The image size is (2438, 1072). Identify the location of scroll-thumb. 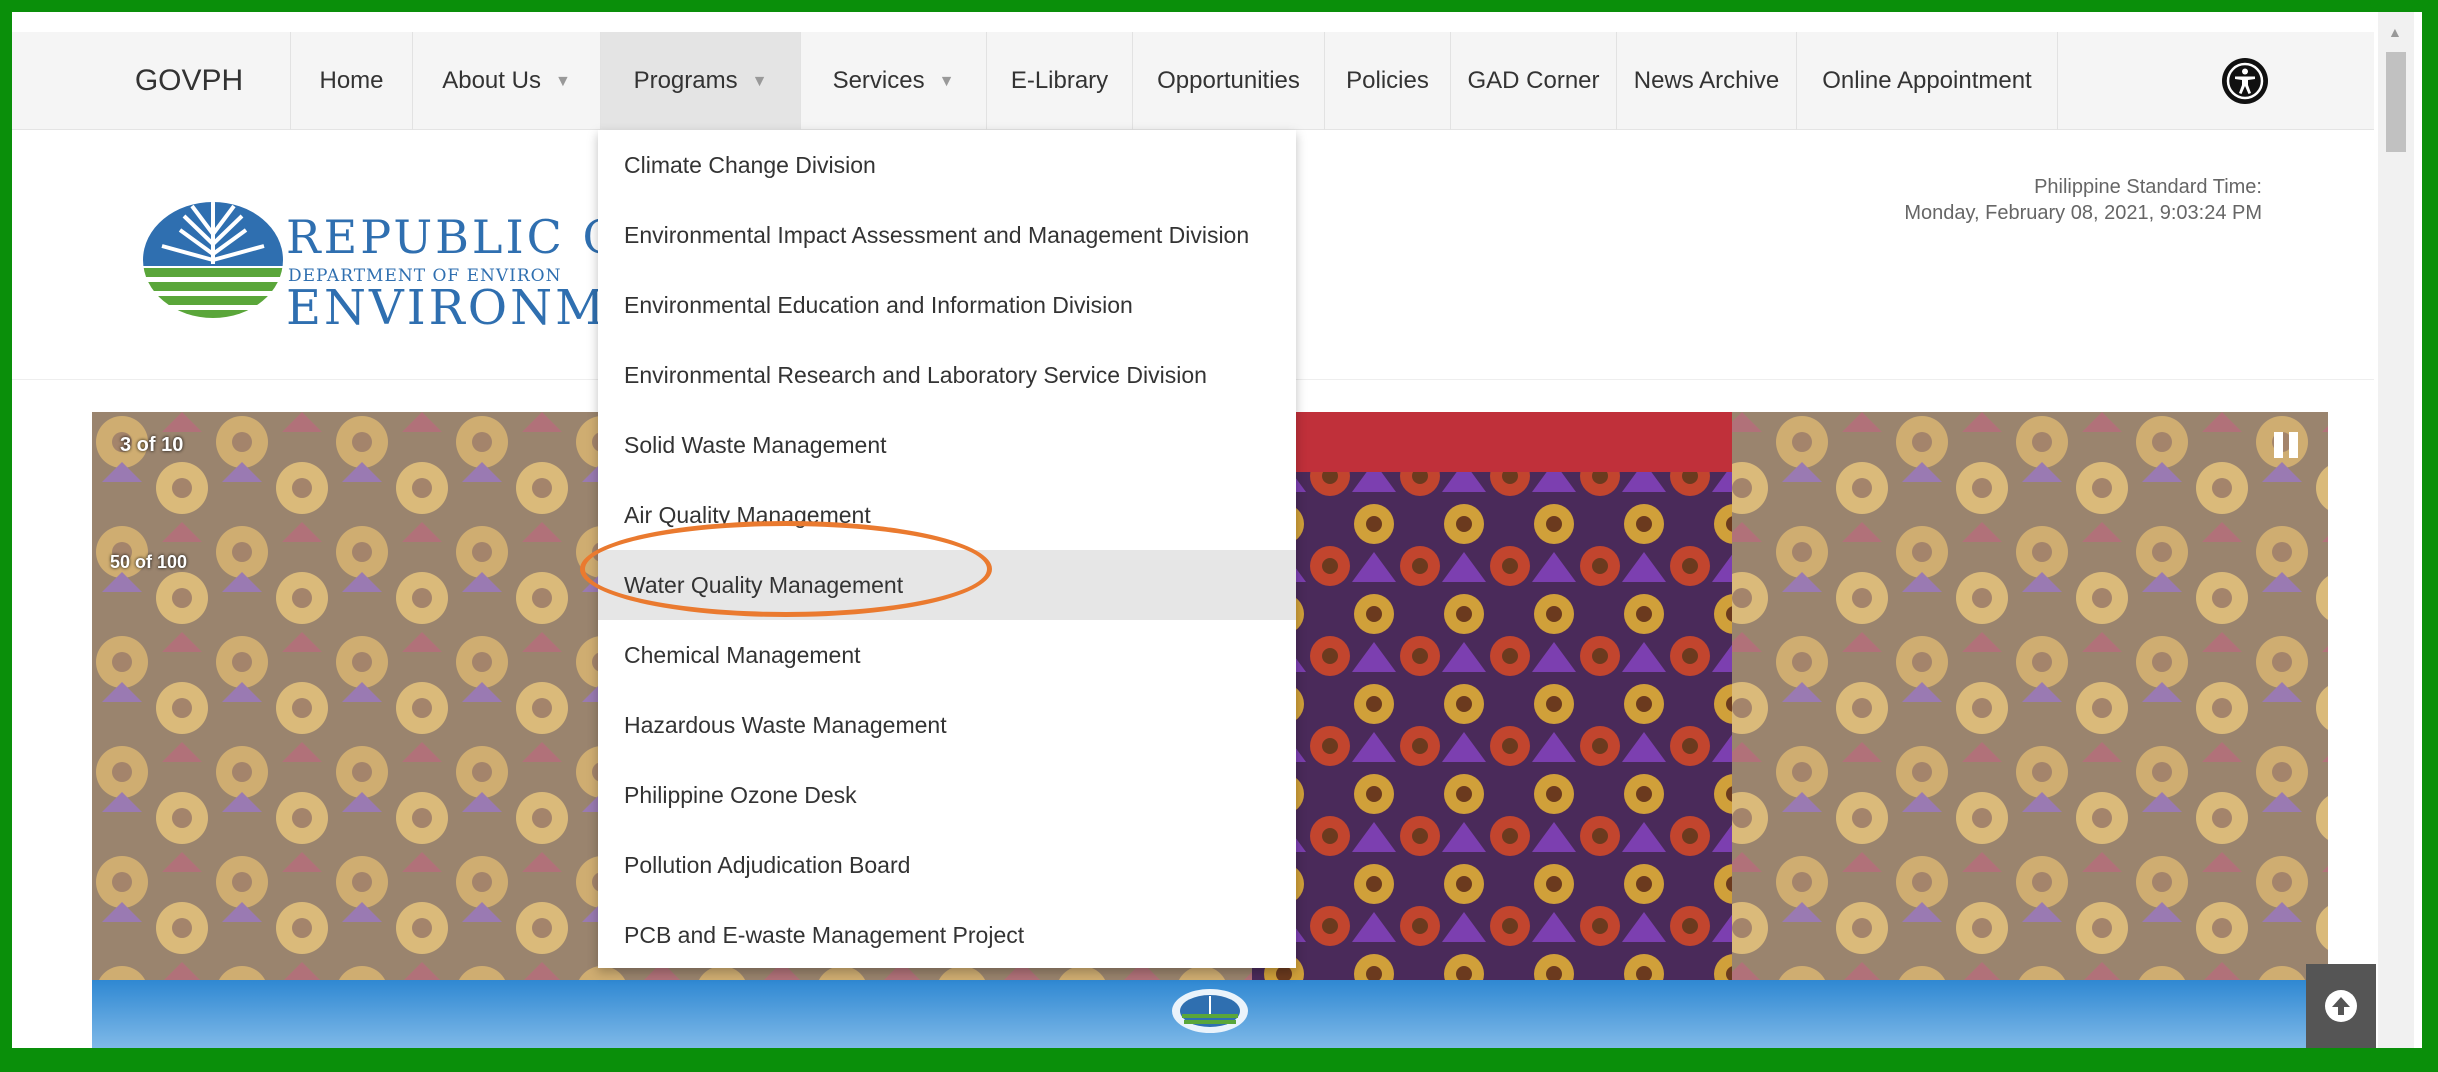
(2396, 102).